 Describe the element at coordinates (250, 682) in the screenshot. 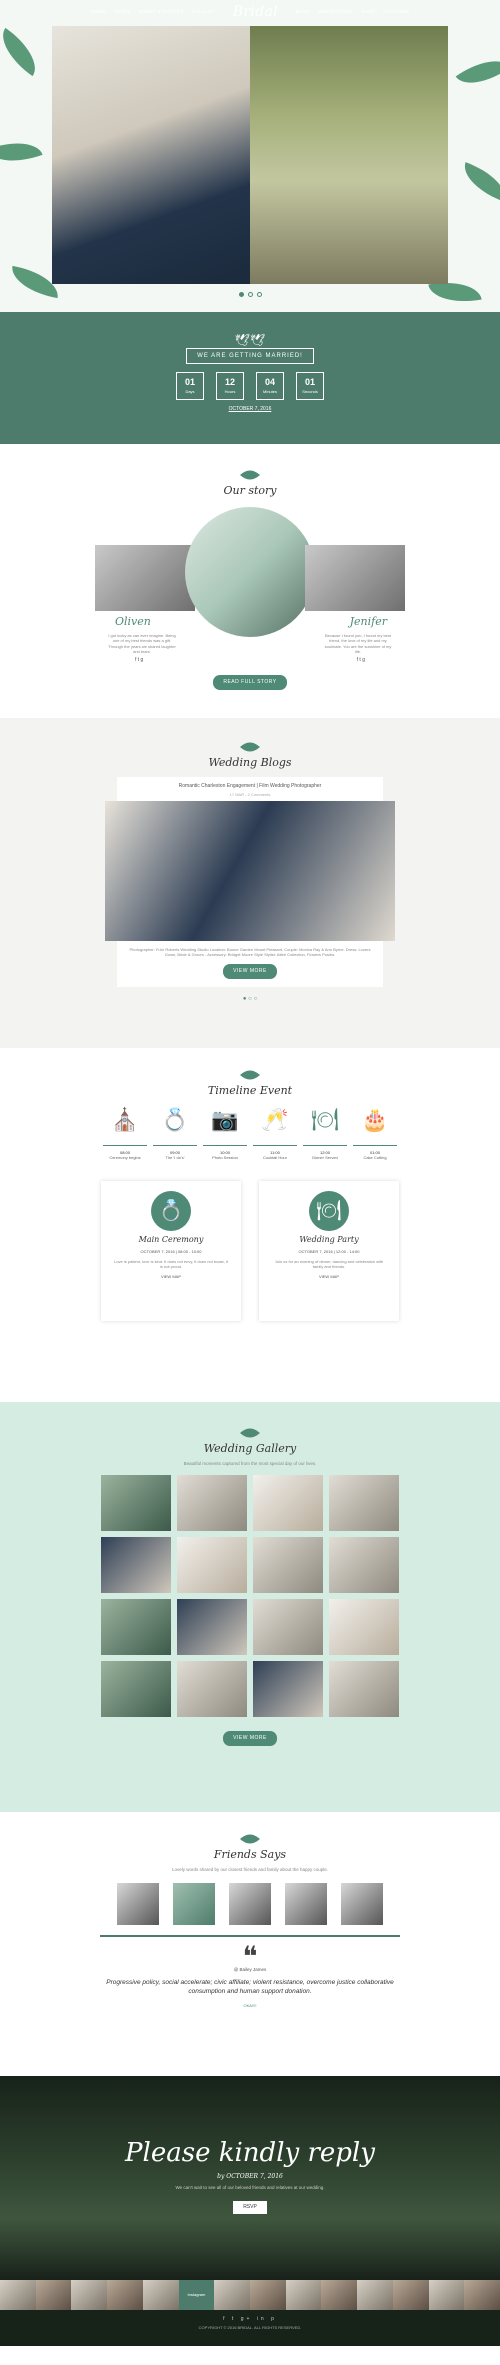

I see `read-story-button: READ FULL STORY` at that location.